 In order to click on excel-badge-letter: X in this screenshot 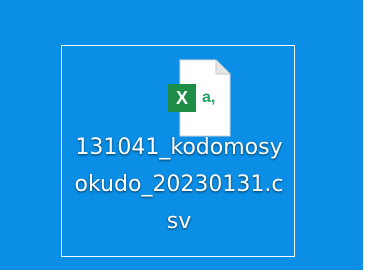, I will do `click(182, 98)`.